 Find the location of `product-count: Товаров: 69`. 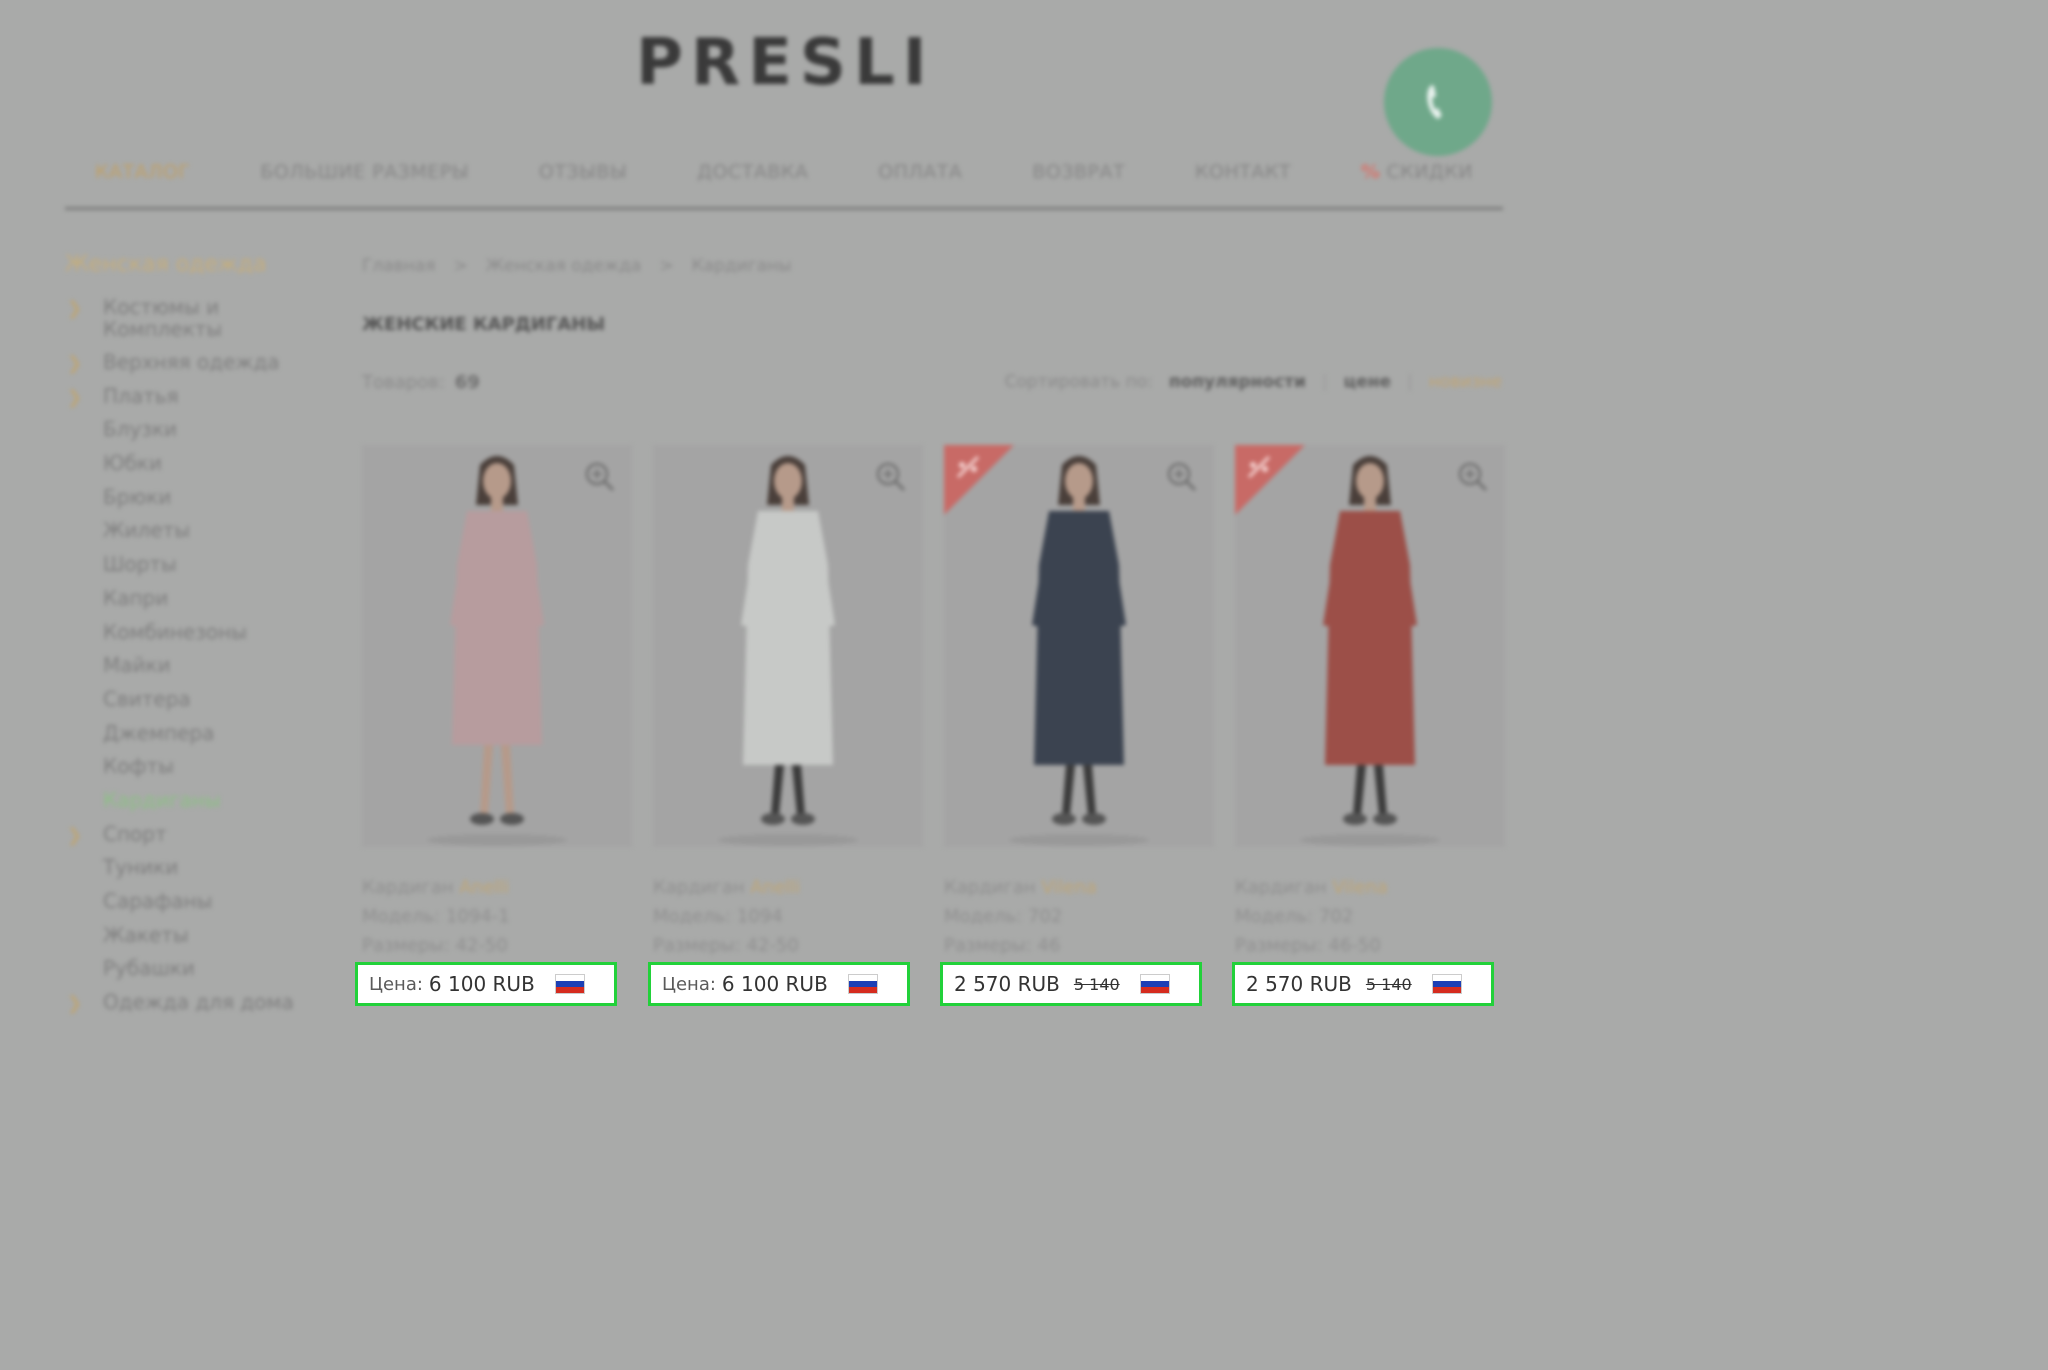

product-count: Товаров: 69 is located at coordinates (421, 382).